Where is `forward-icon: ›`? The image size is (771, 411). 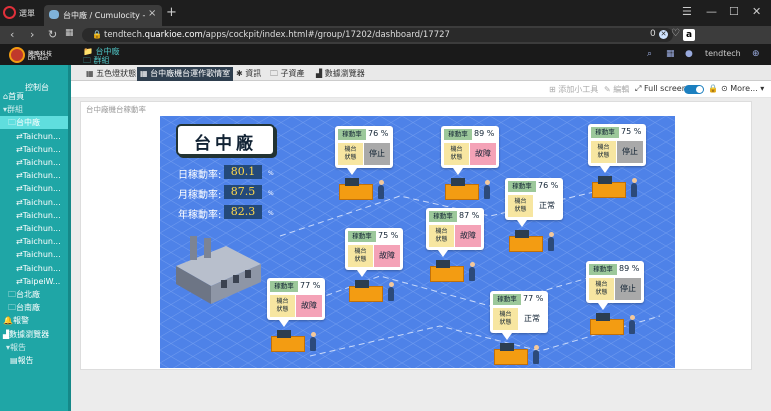 forward-icon: › is located at coordinates (32, 34).